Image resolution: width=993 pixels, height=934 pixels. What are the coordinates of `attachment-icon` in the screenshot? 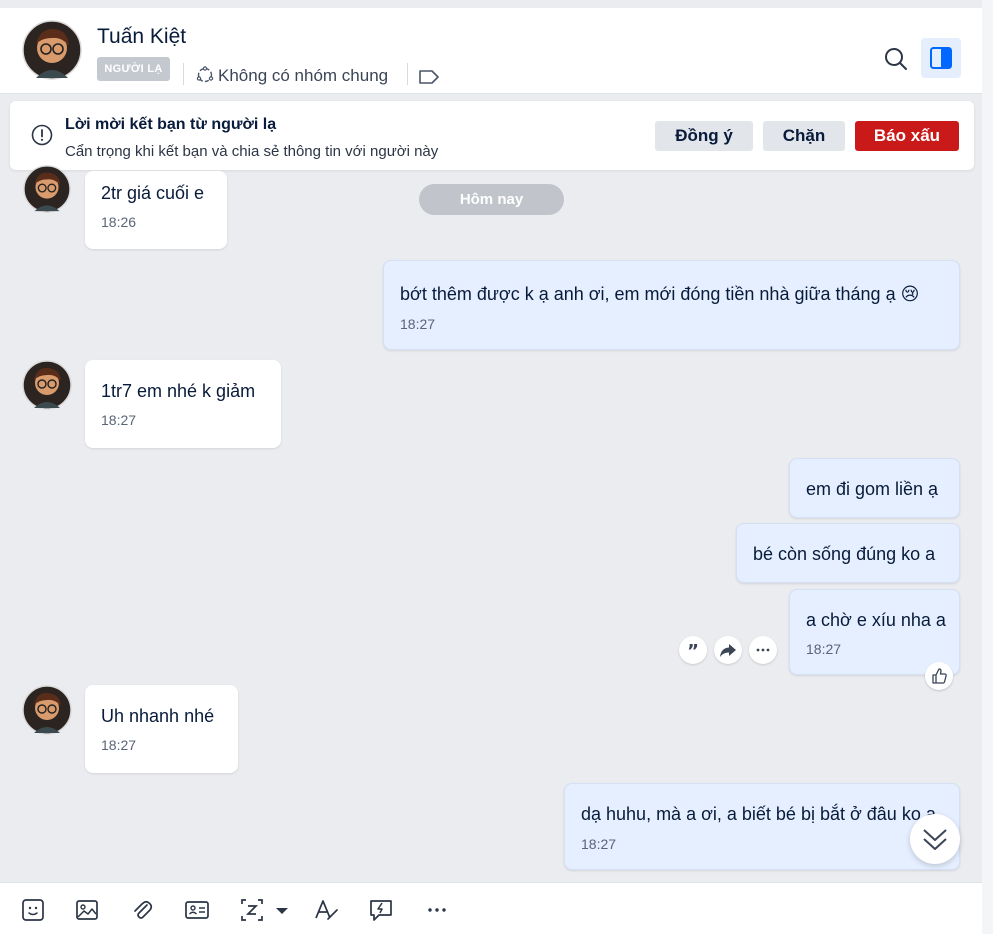 It's located at (142, 910).